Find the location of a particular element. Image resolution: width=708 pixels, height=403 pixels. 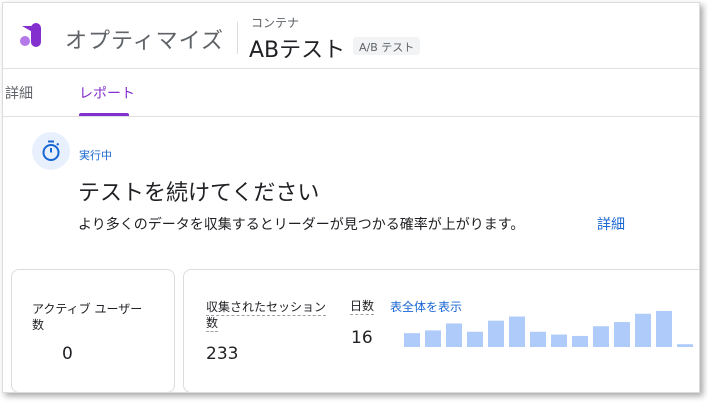

active-users-label: アクティブ ユーザー数 is located at coordinates (87, 317).